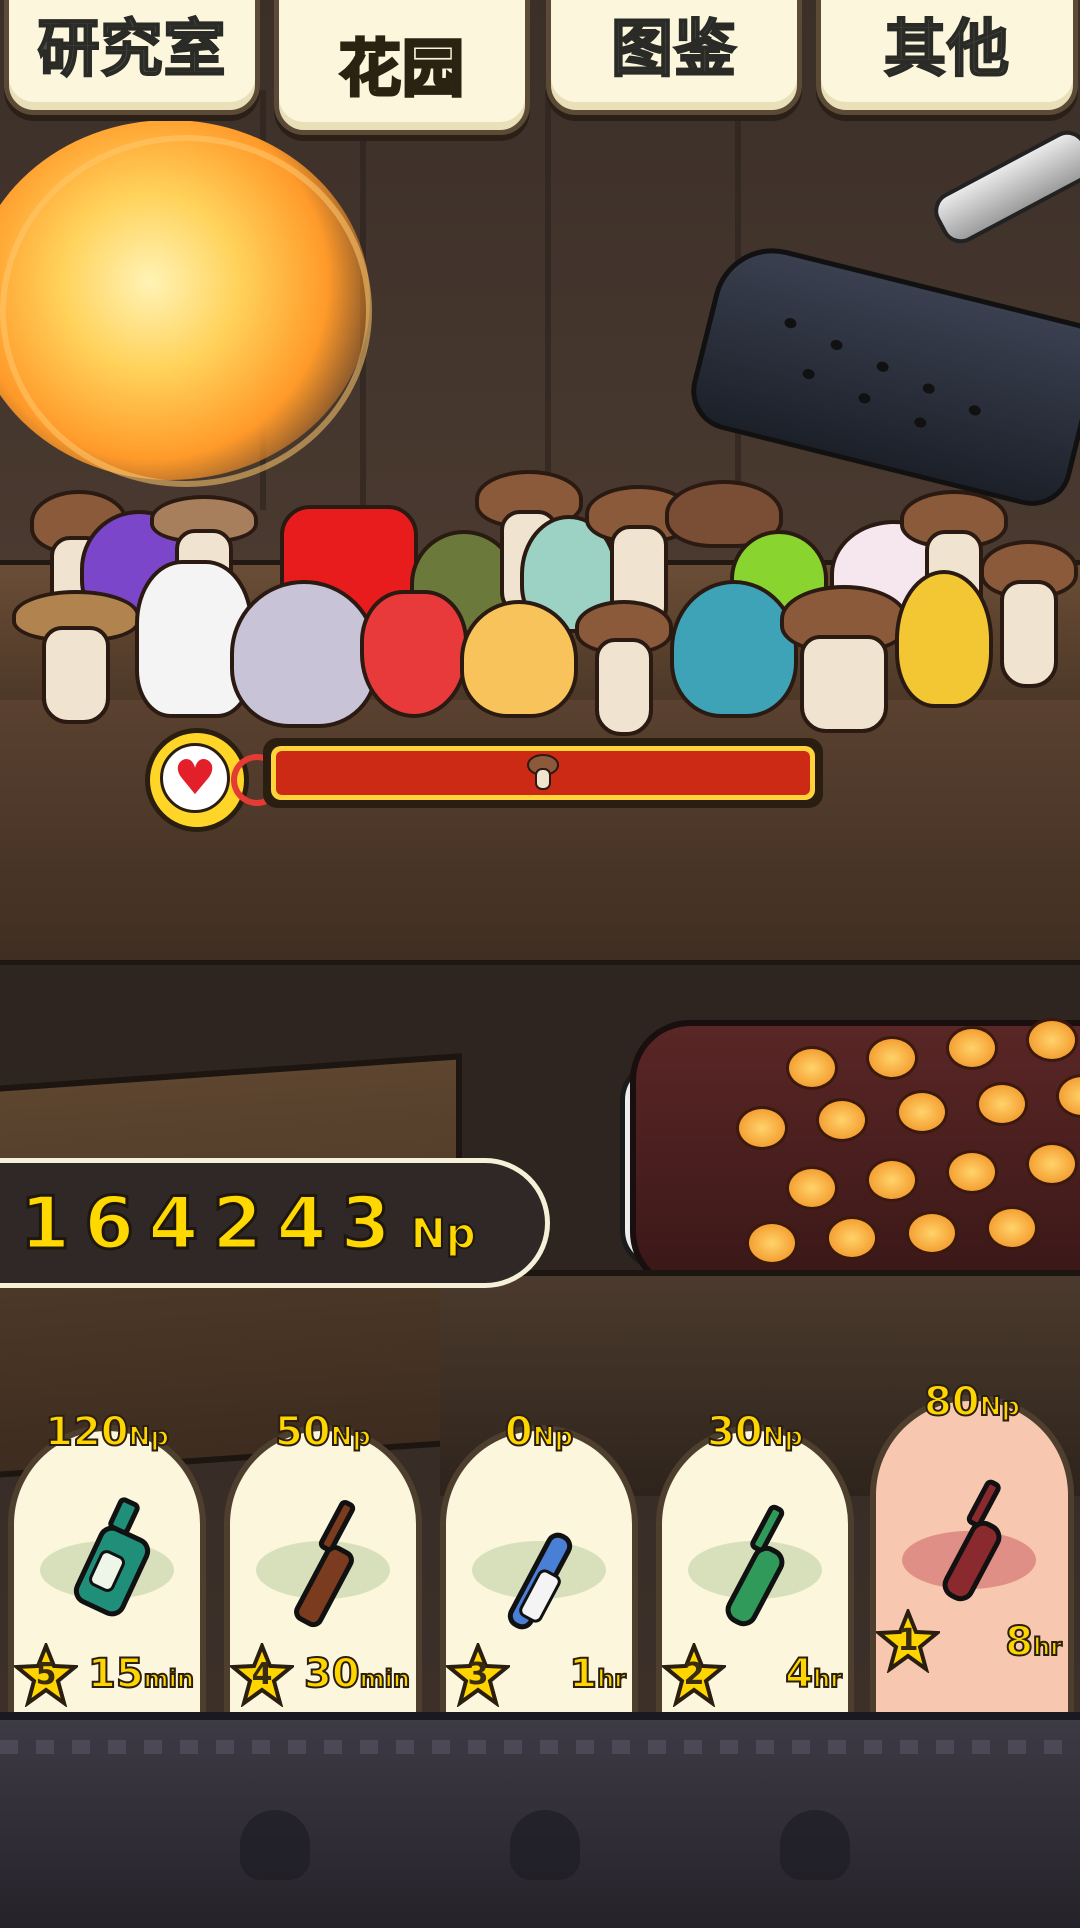 The height and width of the screenshot is (1928, 1080). Describe the element at coordinates (540, 70) in the screenshot. I see `top-tab-bar: 研究室 花园 图鉴 其他` at that location.